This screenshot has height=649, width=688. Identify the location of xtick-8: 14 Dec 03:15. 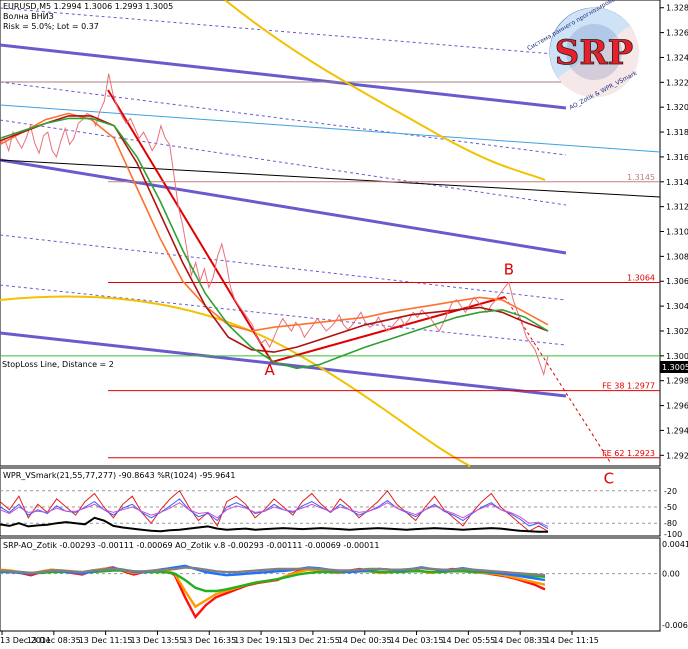
(417, 640).